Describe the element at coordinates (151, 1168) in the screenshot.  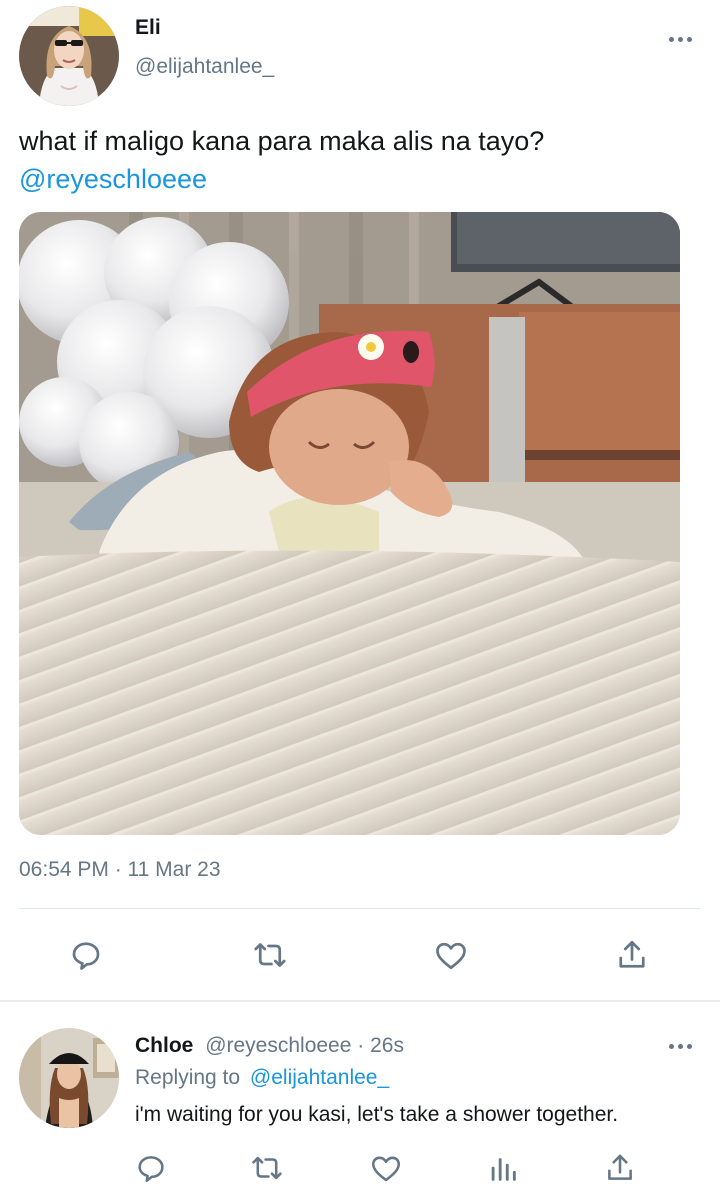
I see `reply-reply-icon` at that location.